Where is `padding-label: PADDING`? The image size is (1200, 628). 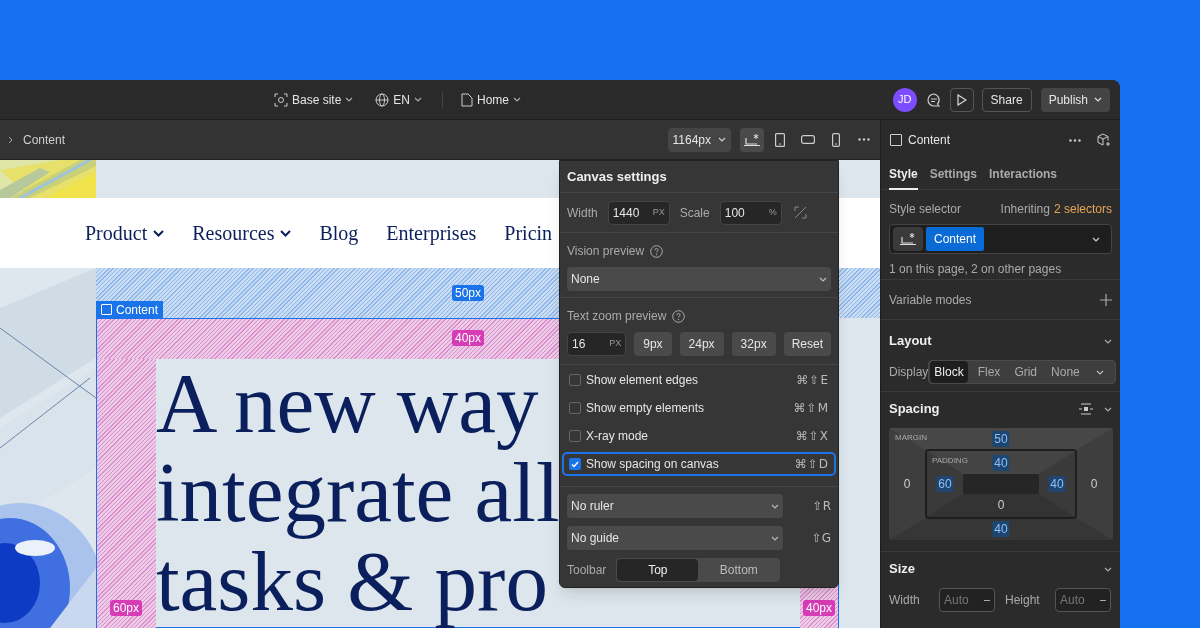
padding-label: PADDING is located at coordinates (950, 461).